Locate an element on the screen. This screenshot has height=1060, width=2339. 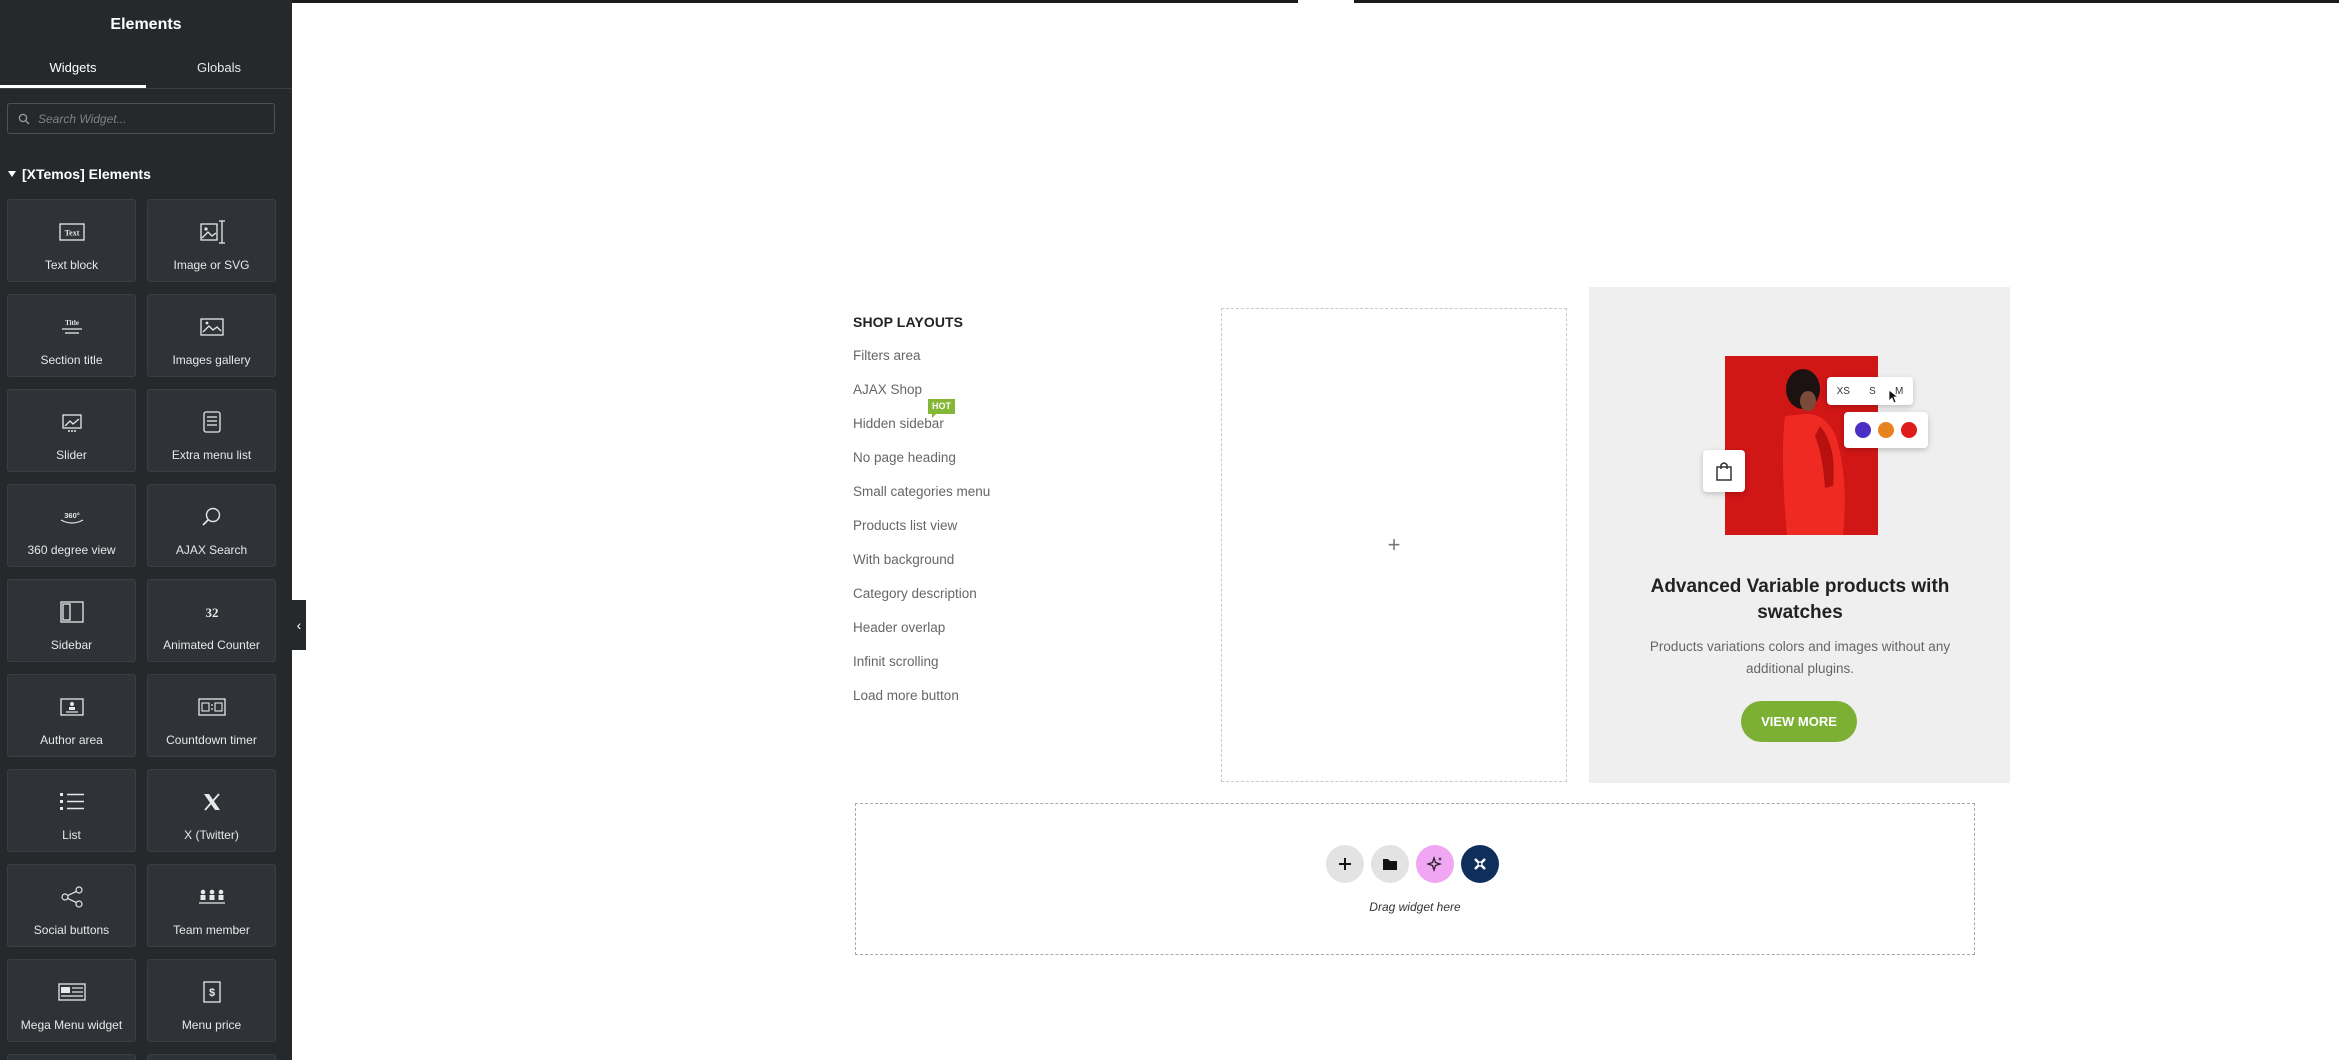
collapse-panel-button: ‹ is located at coordinates (299, 625).